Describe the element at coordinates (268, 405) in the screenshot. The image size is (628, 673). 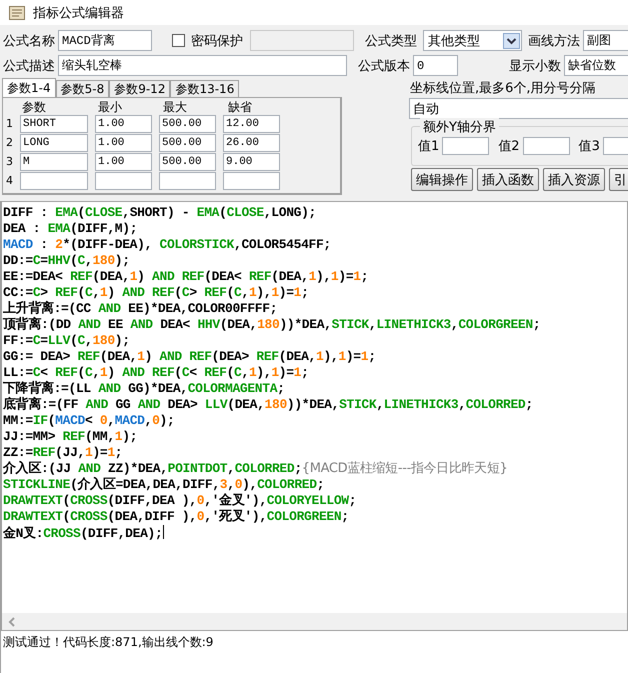
I see `code-line: 底背离:=(FF AND GG AND DEA> LLV(DEA,180))*DEA,STICK,LINETHICK3,COLORRED;` at that location.